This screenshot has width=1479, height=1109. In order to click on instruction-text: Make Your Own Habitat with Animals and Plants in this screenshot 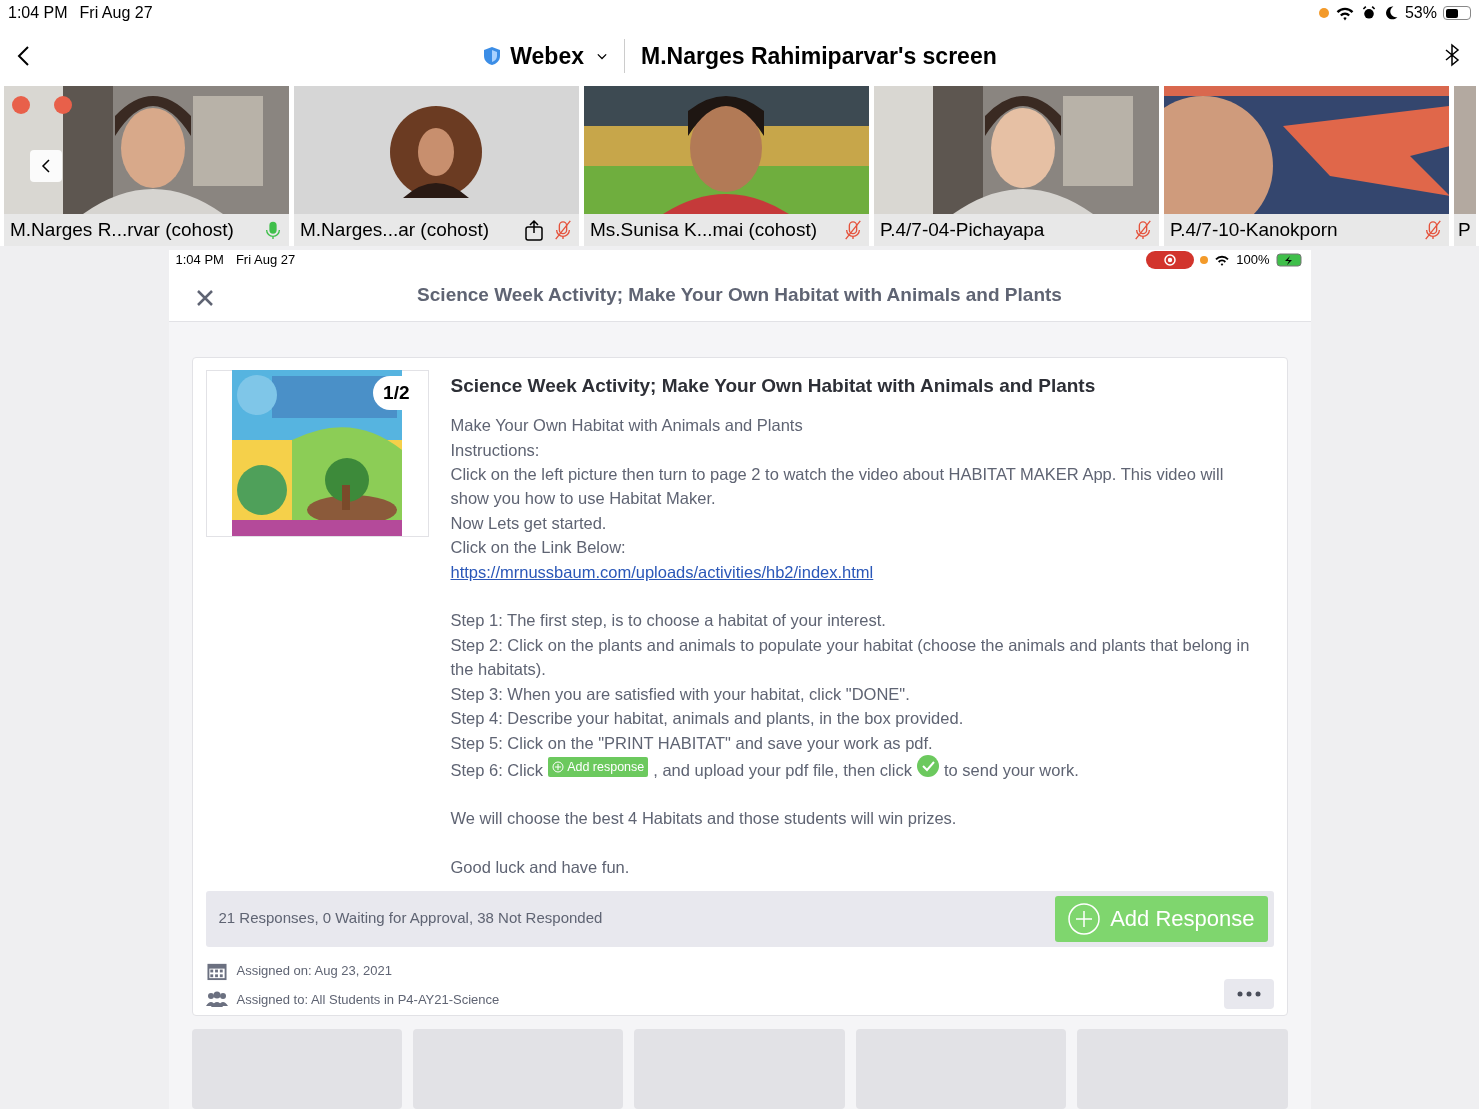, I will do `click(627, 426)`.